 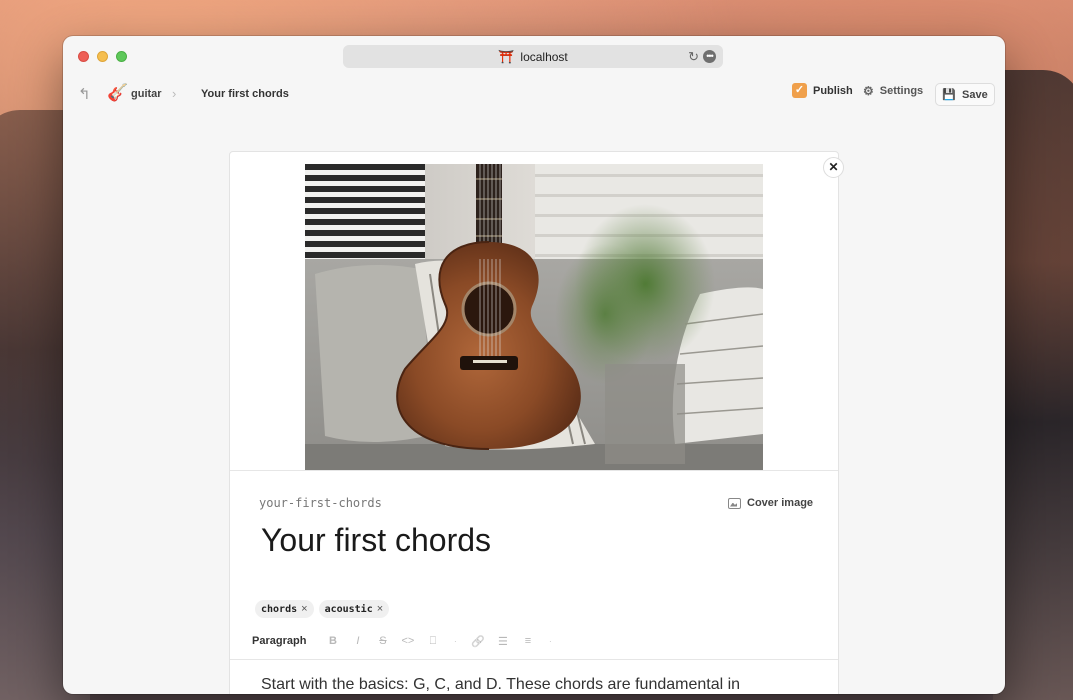 I want to click on close-icon: ✕, so click(x=833, y=167).